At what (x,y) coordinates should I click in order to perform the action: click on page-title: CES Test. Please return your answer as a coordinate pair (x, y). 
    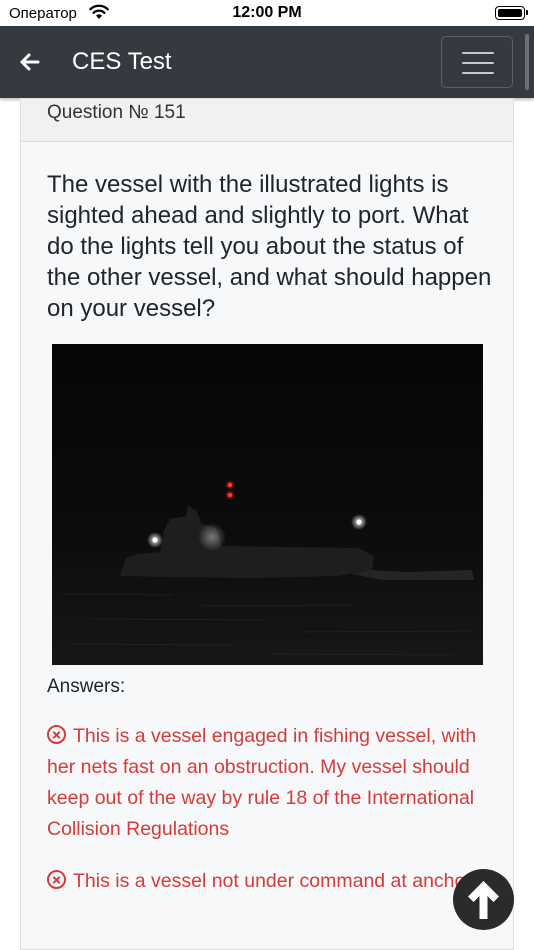
    Looking at the image, I should click on (122, 61).